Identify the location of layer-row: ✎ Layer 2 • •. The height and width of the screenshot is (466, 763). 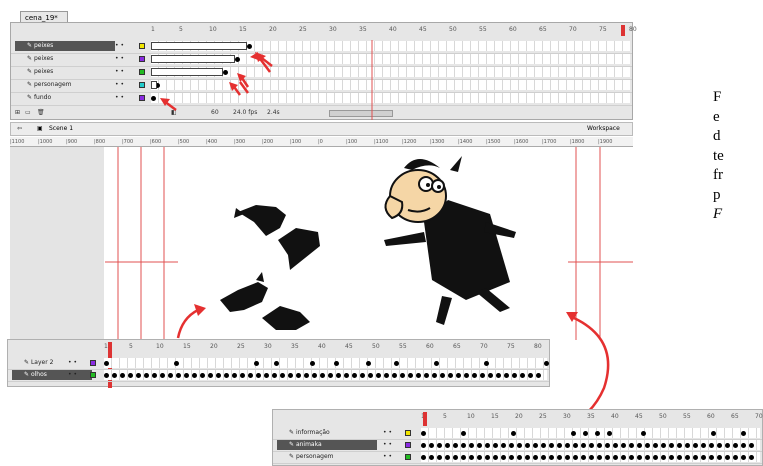
(278, 364).